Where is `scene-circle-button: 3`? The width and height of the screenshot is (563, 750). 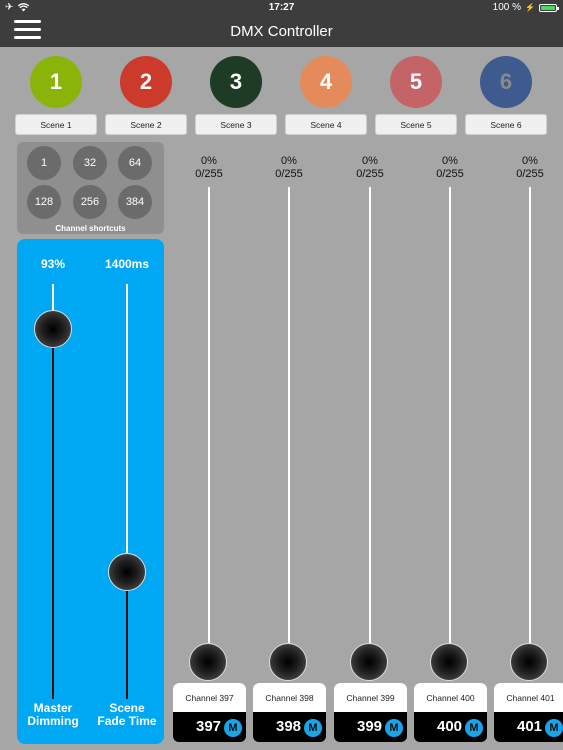 scene-circle-button: 3 is located at coordinates (236, 82).